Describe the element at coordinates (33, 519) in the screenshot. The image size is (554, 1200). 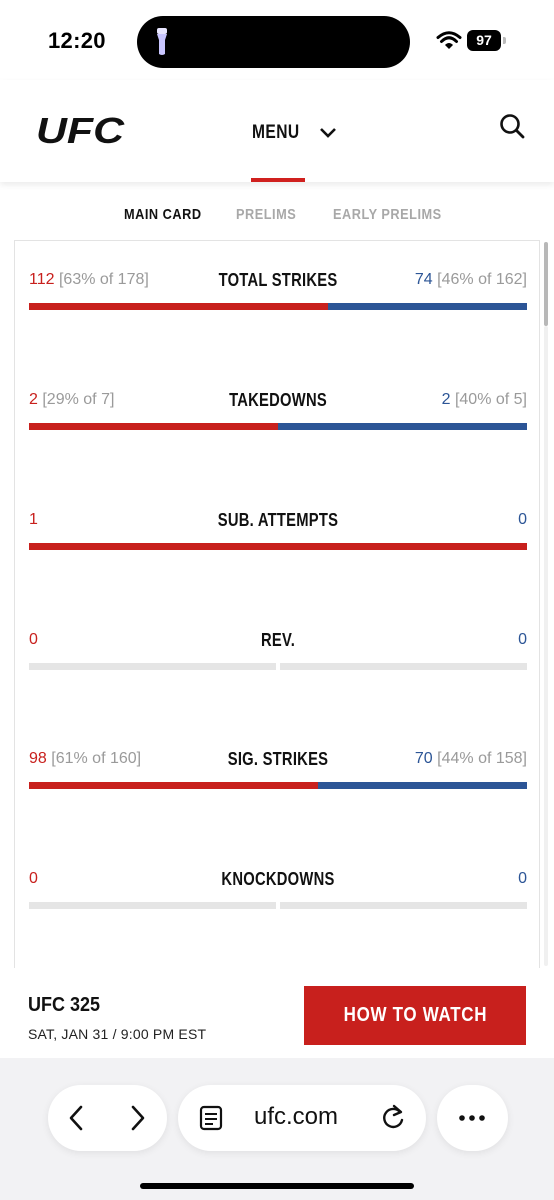
I see `red-value: 1` at that location.